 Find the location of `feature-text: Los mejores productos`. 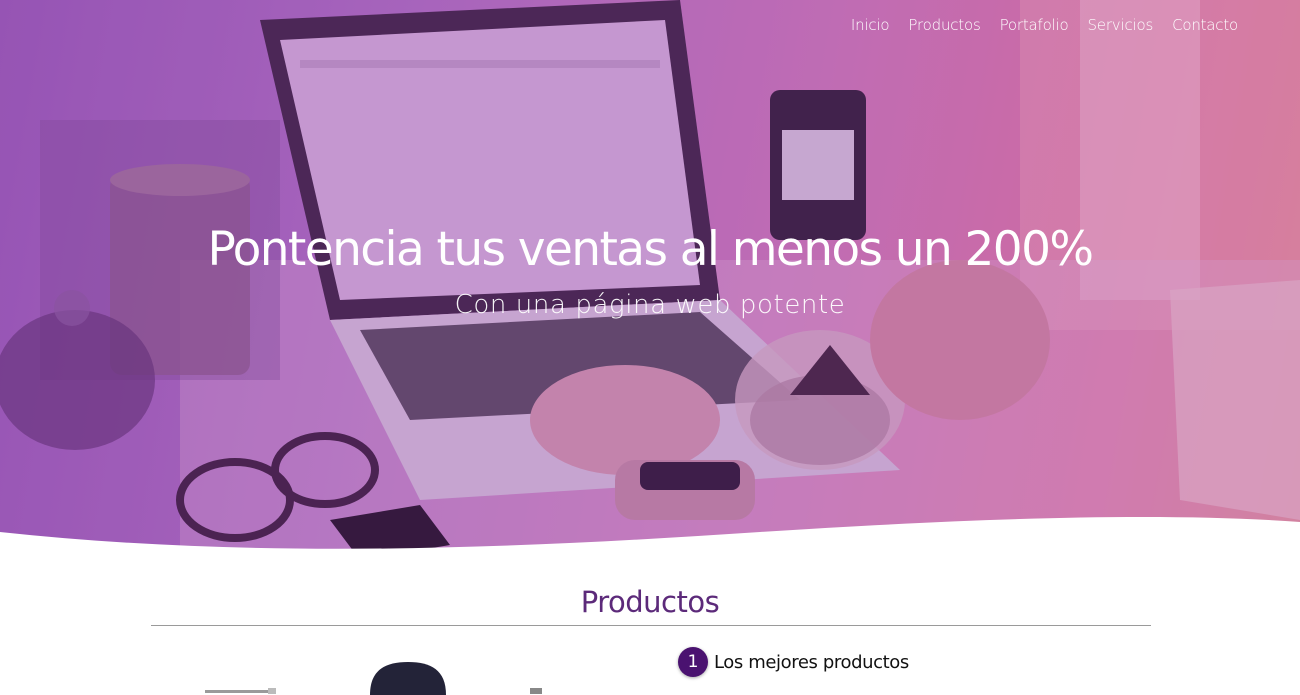

feature-text: Los mejores productos is located at coordinates (811, 662).